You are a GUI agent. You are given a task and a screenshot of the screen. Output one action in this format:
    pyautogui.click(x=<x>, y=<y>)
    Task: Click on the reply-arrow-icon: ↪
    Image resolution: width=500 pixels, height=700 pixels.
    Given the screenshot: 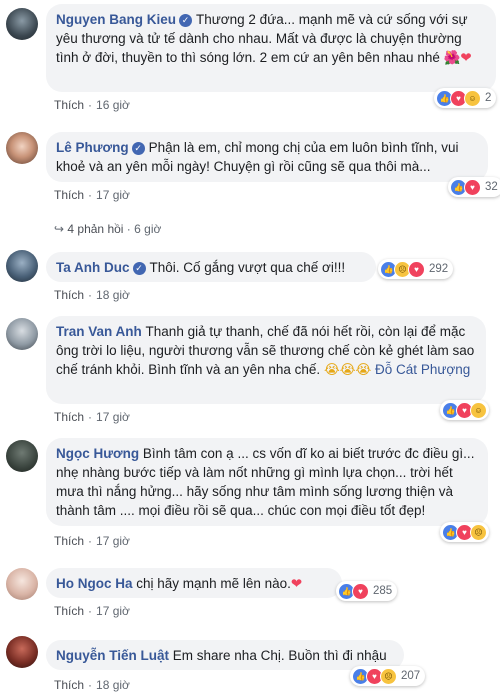 What is the action you would take?
    pyautogui.click(x=59, y=229)
    